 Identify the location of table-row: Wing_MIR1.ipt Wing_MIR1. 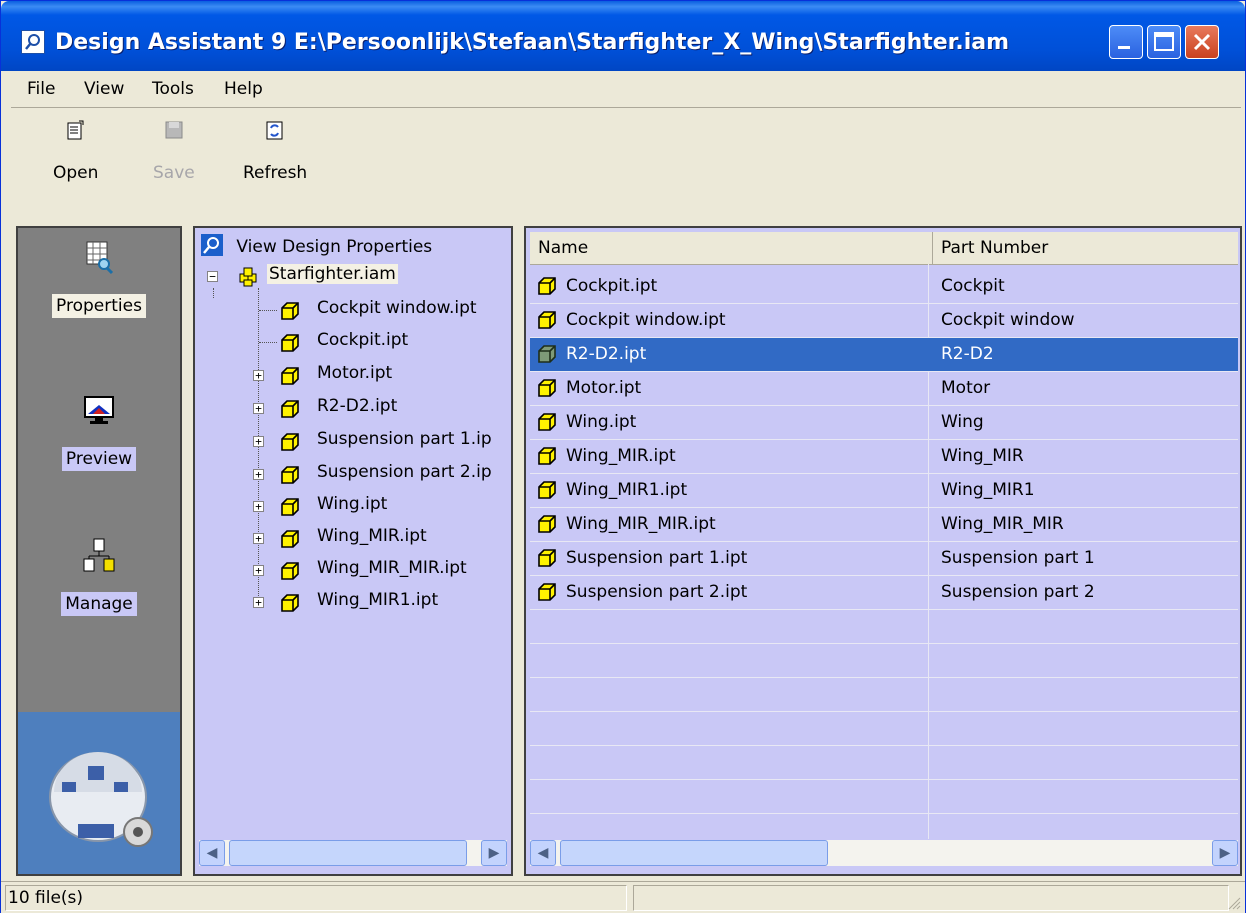
(884, 491).